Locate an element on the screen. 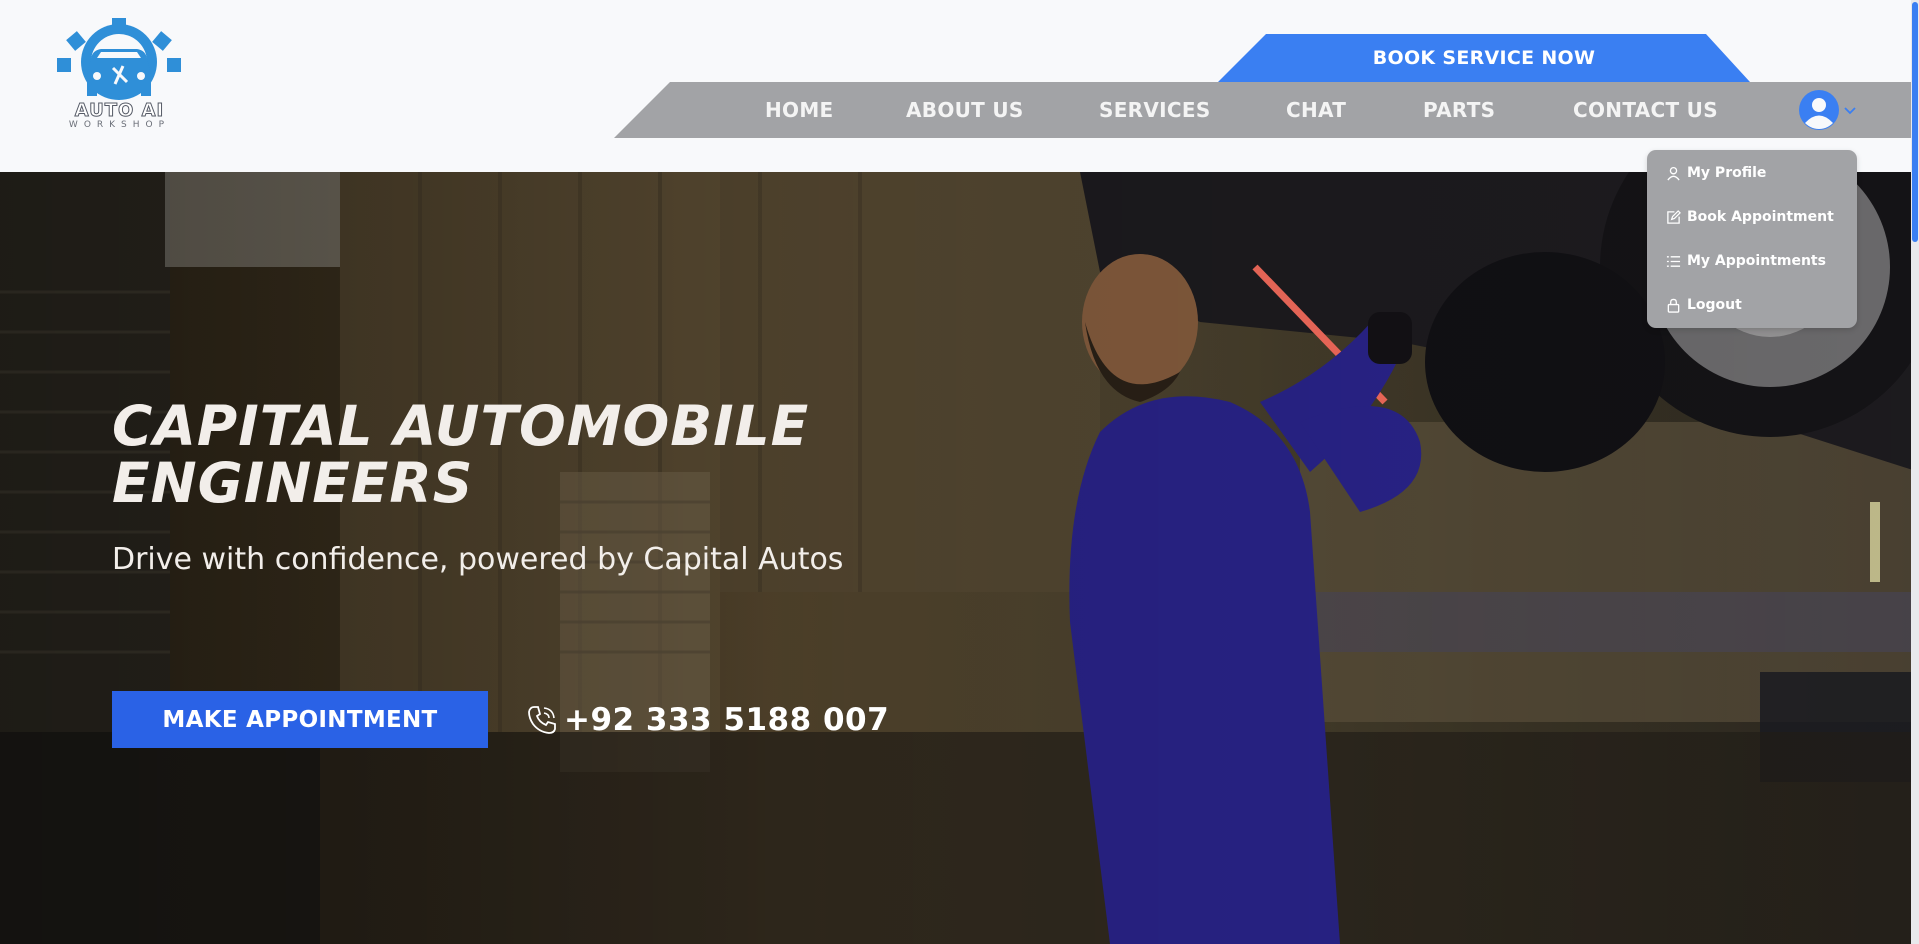 The width and height of the screenshot is (1919, 944). phone-icon is located at coordinates (542, 720).